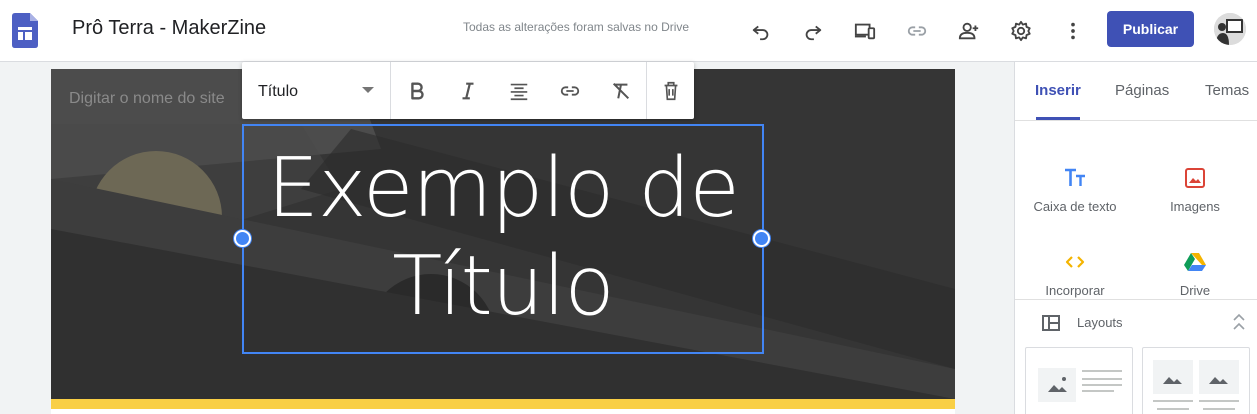 Image resolution: width=1257 pixels, height=414 pixels. I want to click on clear-format-icon, so click(620, 90).